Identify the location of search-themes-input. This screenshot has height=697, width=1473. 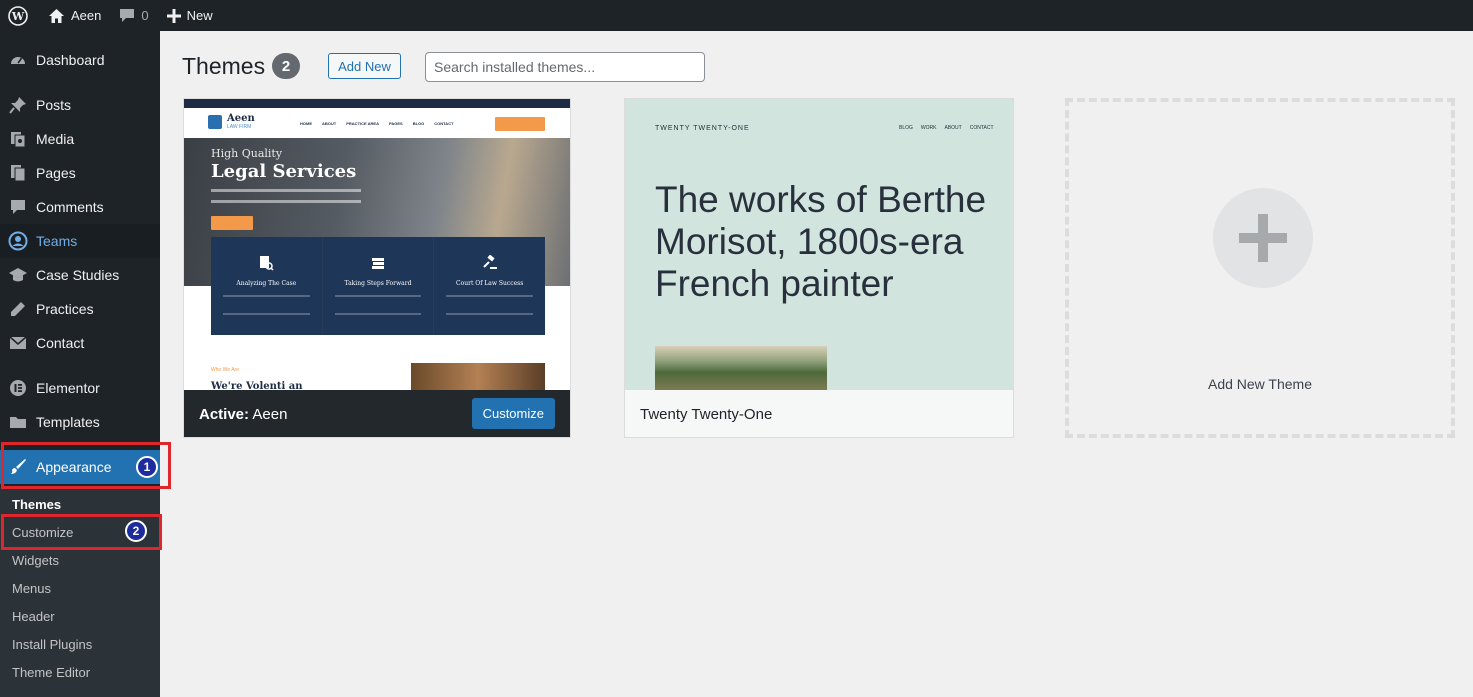
(565, 67).